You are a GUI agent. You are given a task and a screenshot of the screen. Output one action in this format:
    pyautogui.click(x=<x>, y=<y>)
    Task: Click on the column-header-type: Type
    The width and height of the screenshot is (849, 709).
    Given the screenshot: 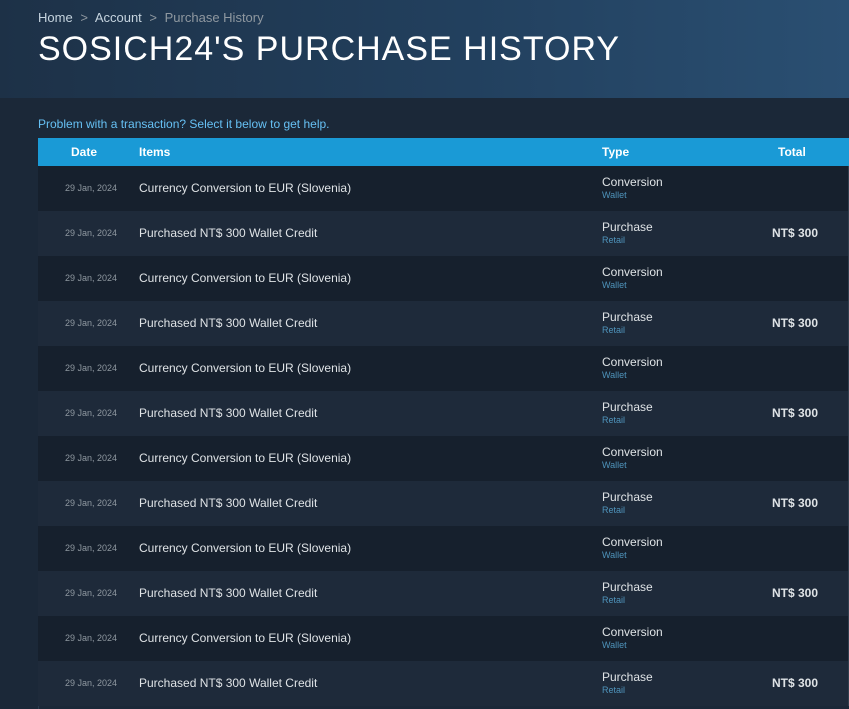 What is the action you would take?
    pyautogui.click(x=616, y=152)
    